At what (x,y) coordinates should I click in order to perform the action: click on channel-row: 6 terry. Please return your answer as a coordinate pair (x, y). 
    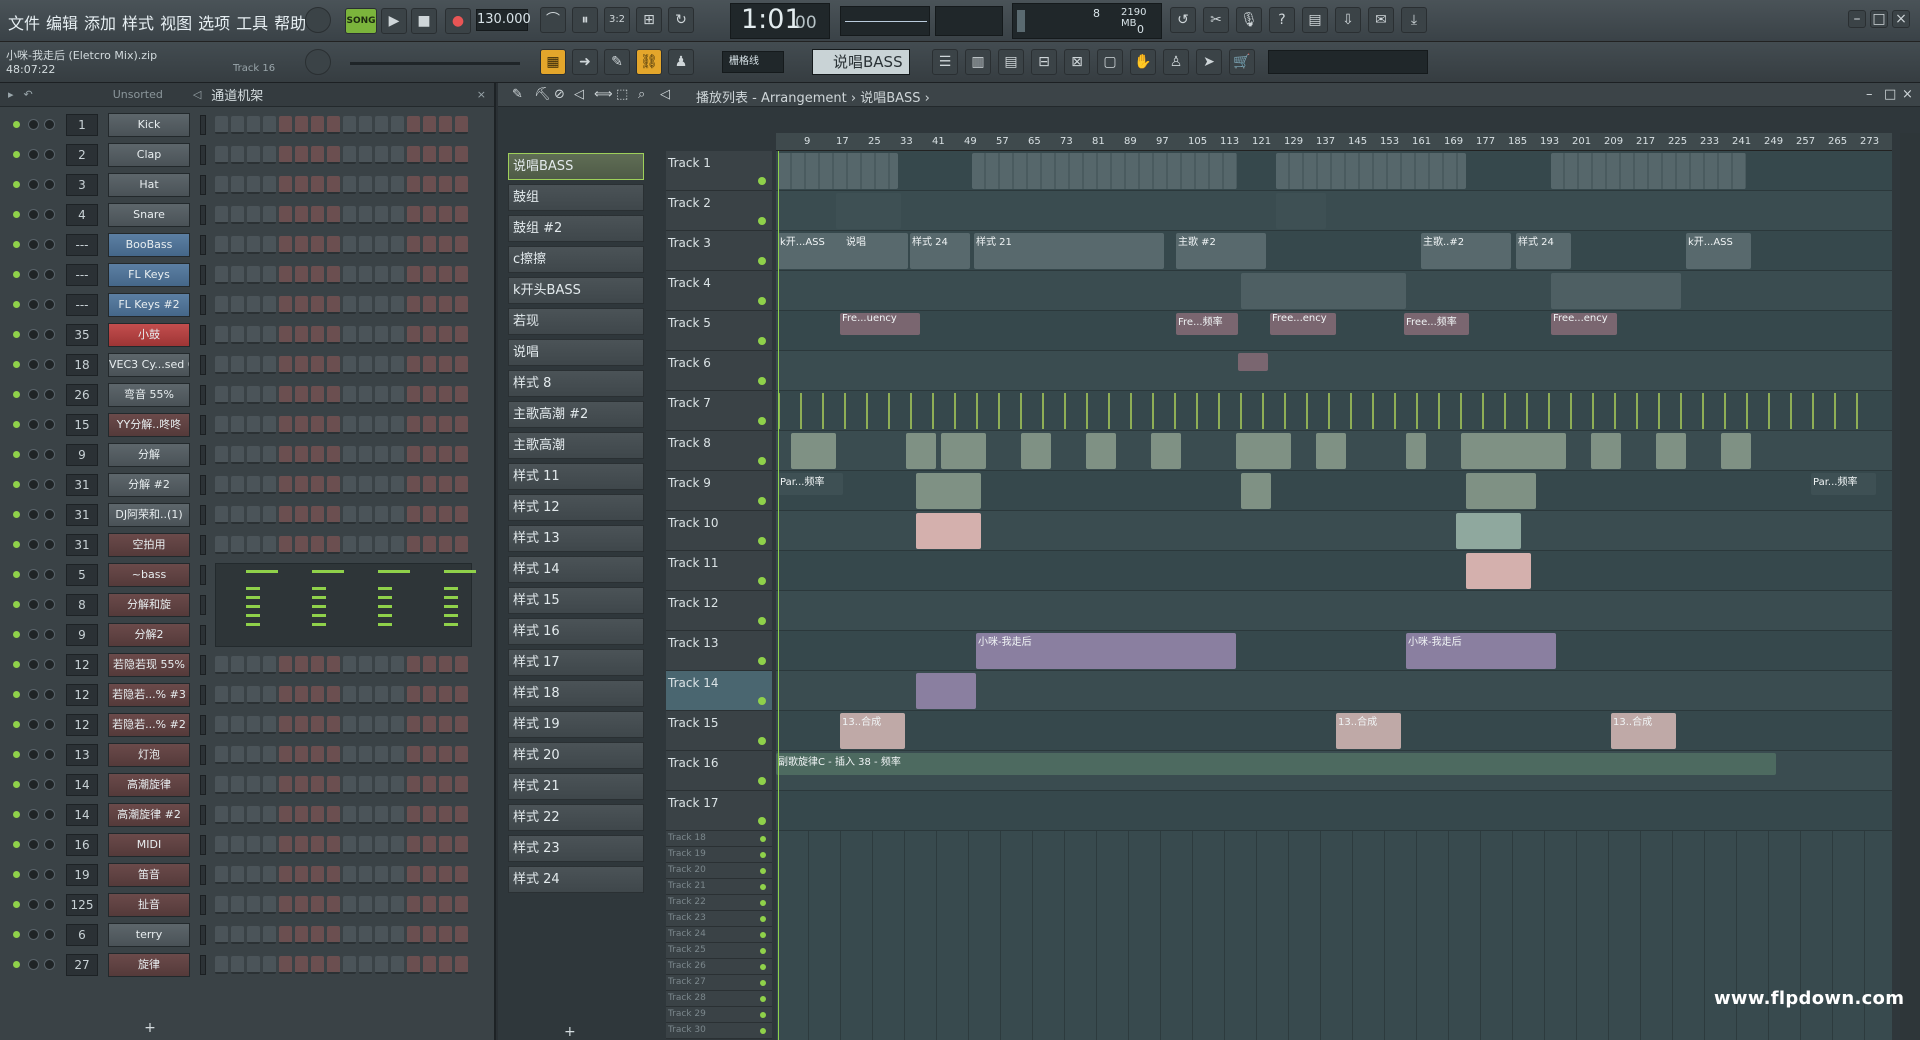
    Looking at the image, I should click on (245, 935).